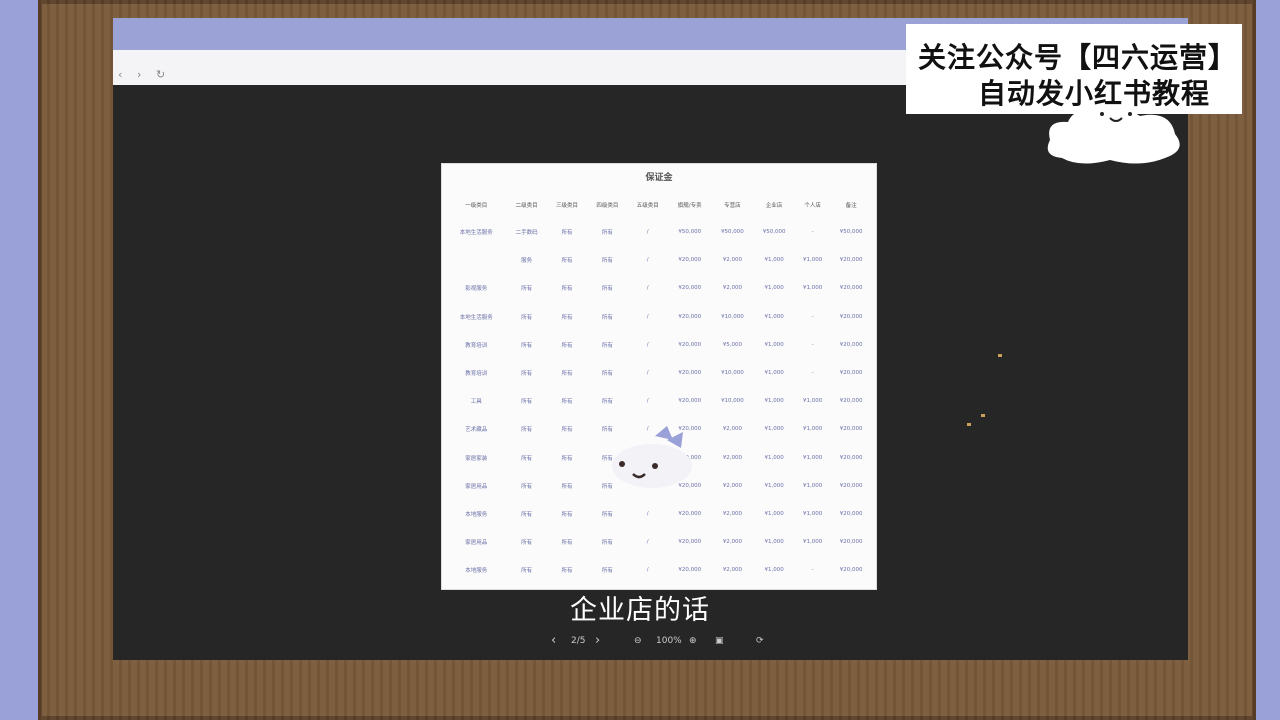 The height and width of the screenshot is (720, 1280). What do you see at coordinates (732, 373) in the screenshot?
I see `table-cell: ¥10,000` at bounding box center [732, 373].